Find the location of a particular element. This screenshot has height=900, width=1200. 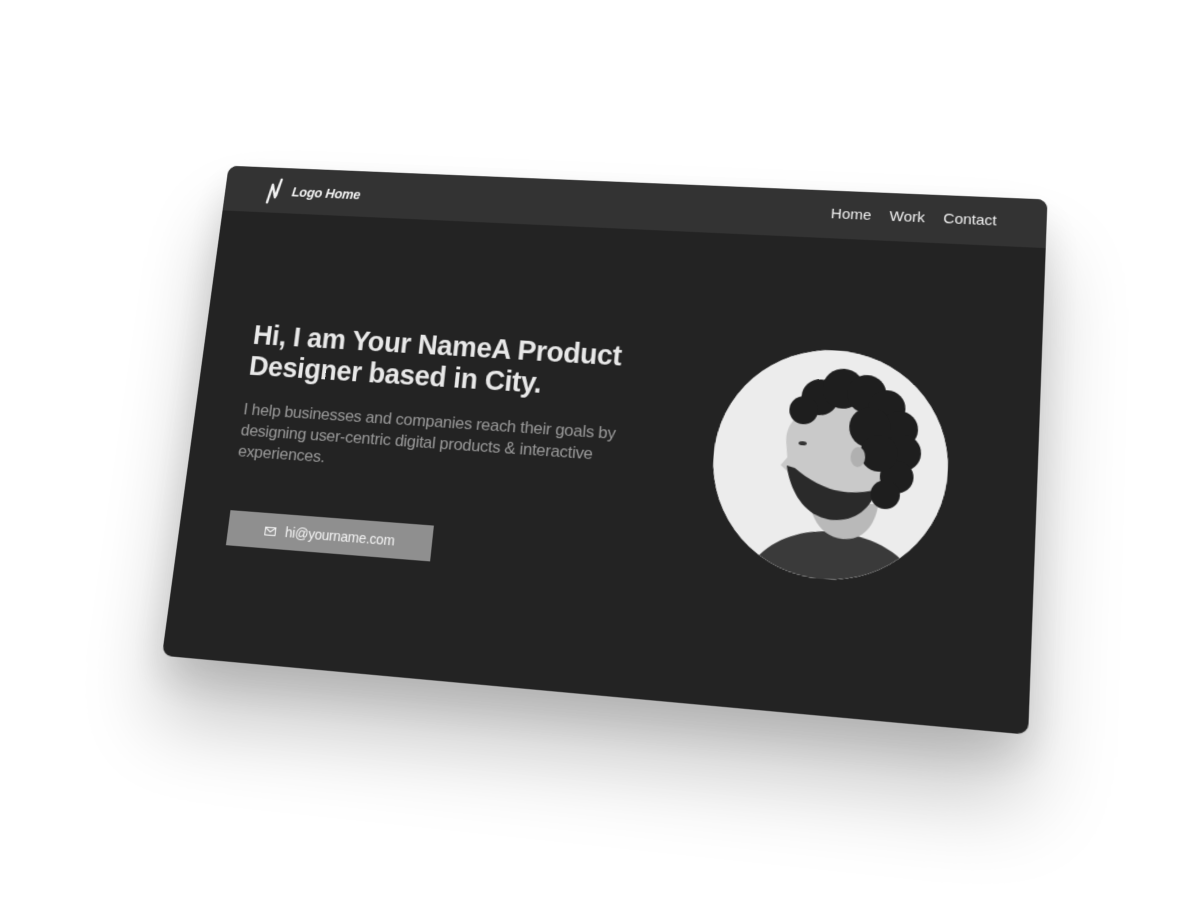

email-button: hi@yourname.com is located at coordinates (329, 536).